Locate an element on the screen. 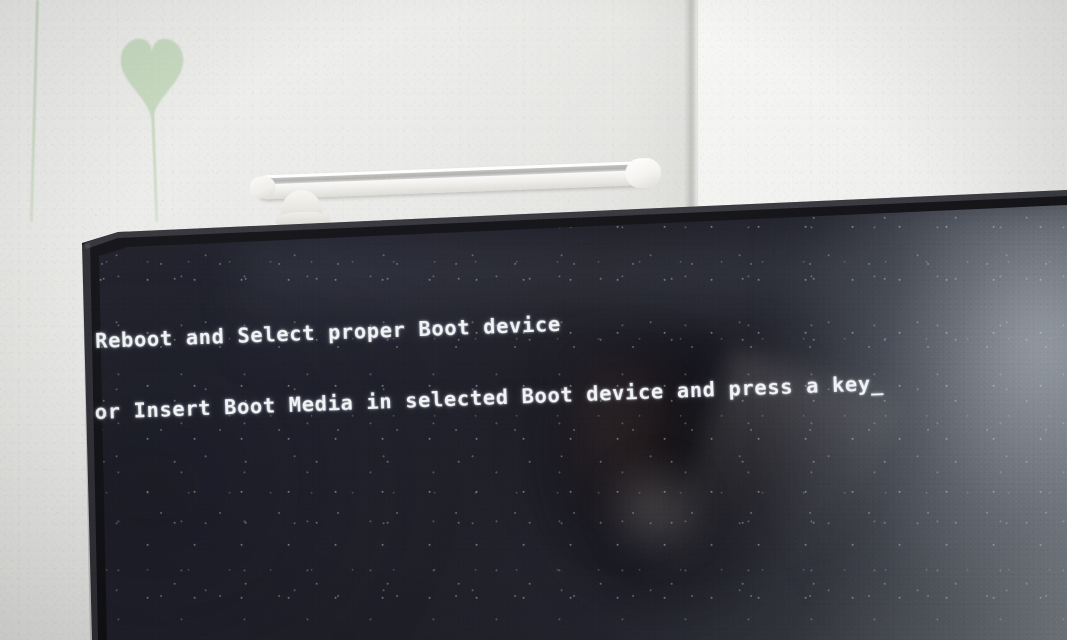 This screenshot has height=640, width=1067. light-bar-right-cap is located at coordinates (643, 173).